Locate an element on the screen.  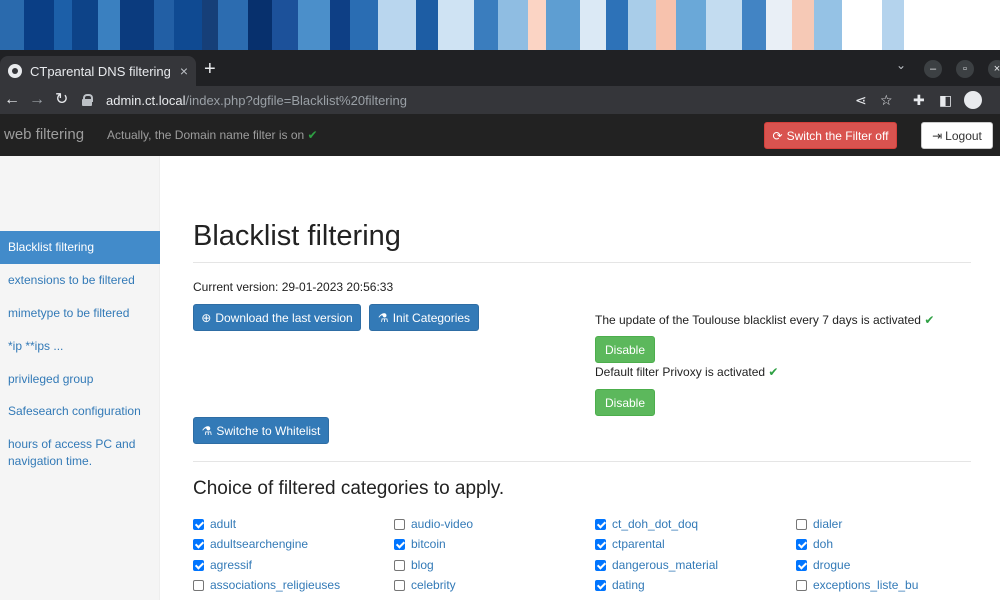
category-label: celebrity is located at coordinates (433, 585).